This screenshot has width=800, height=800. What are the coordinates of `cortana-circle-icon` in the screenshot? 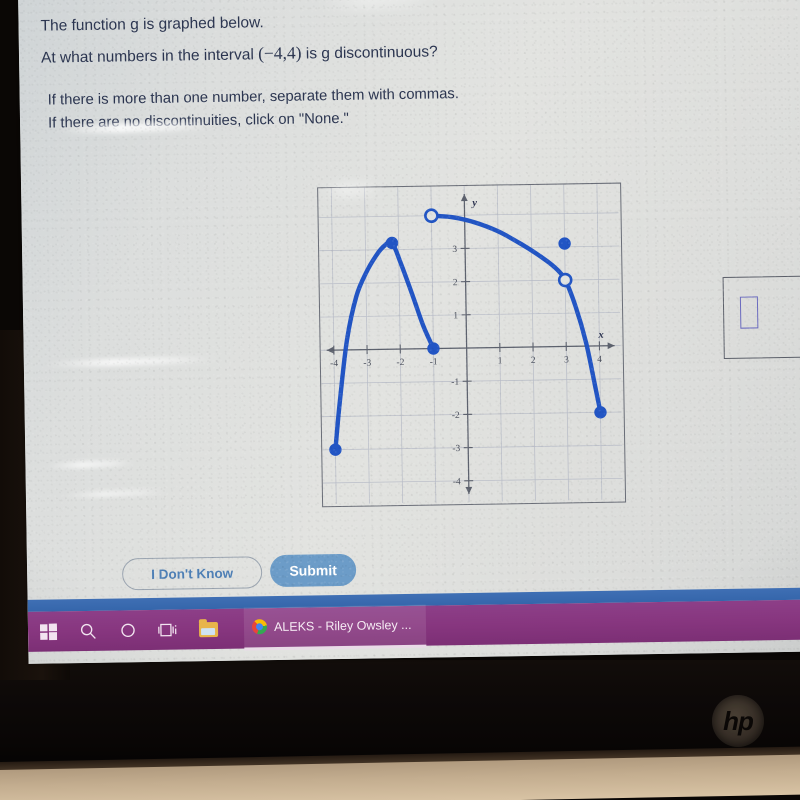 It's located at (128, 630).